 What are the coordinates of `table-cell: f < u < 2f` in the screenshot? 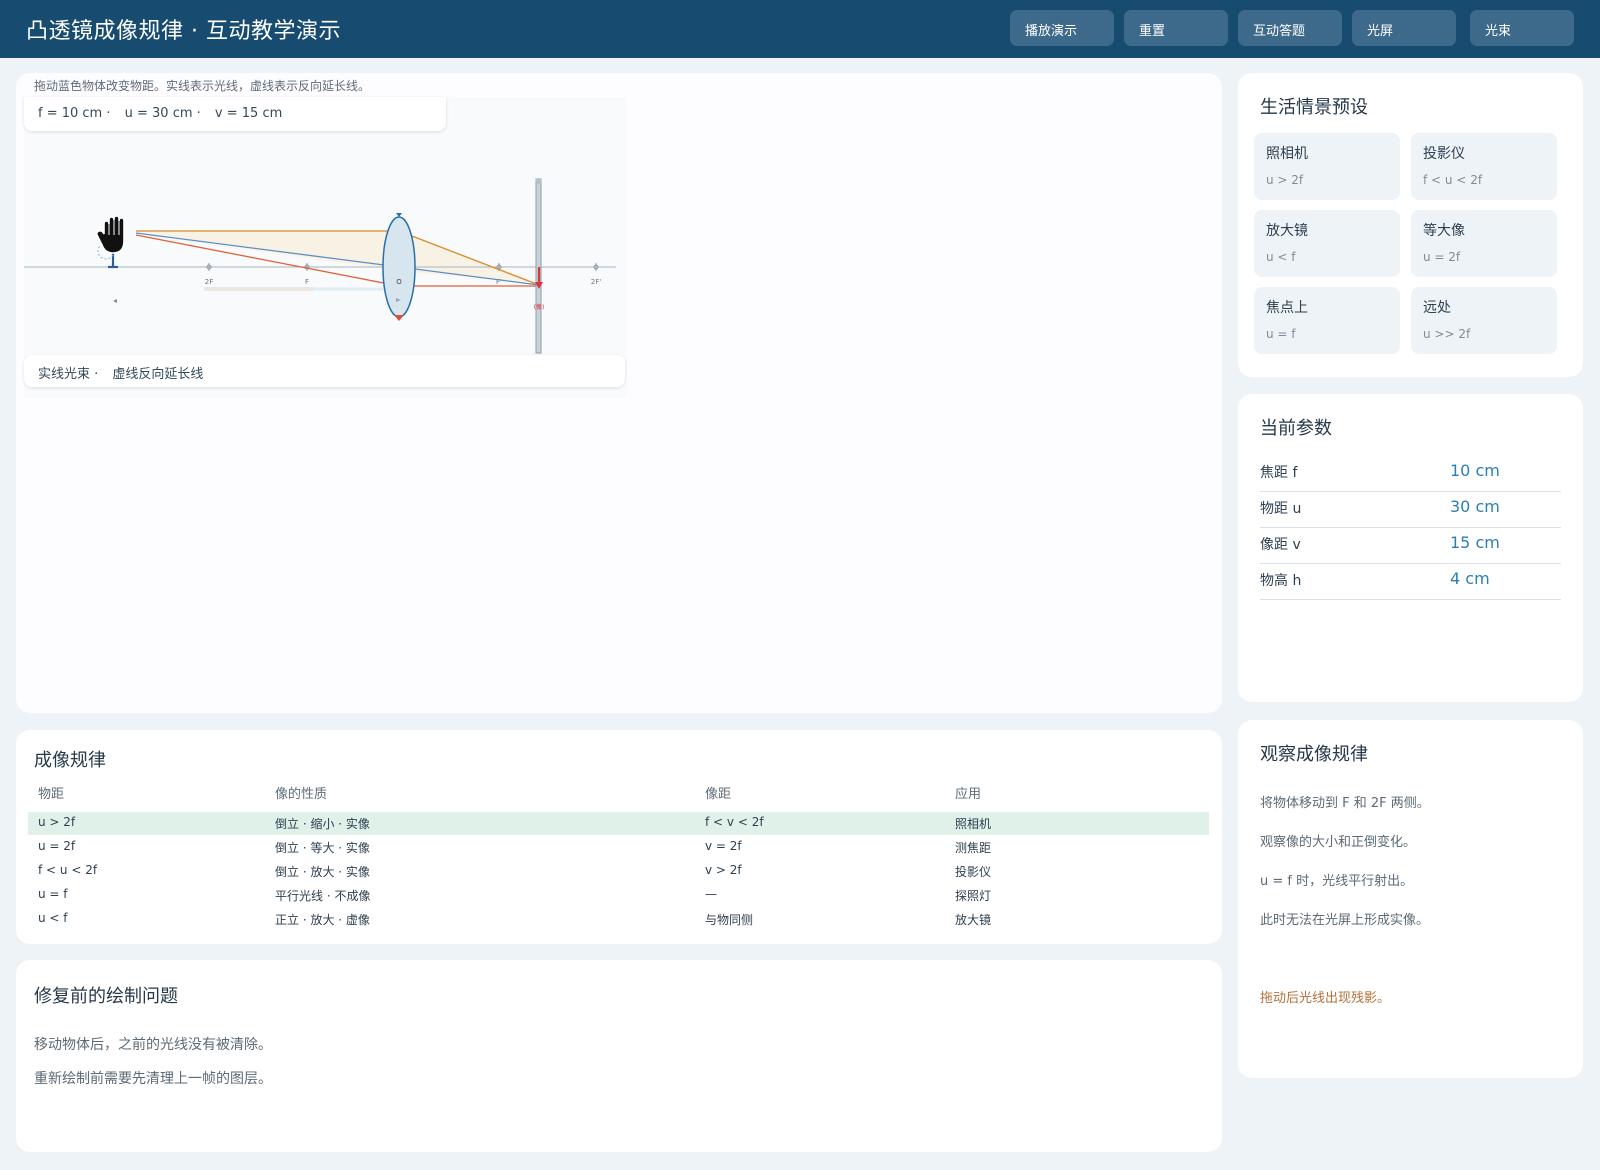 It's located at (68, 870).